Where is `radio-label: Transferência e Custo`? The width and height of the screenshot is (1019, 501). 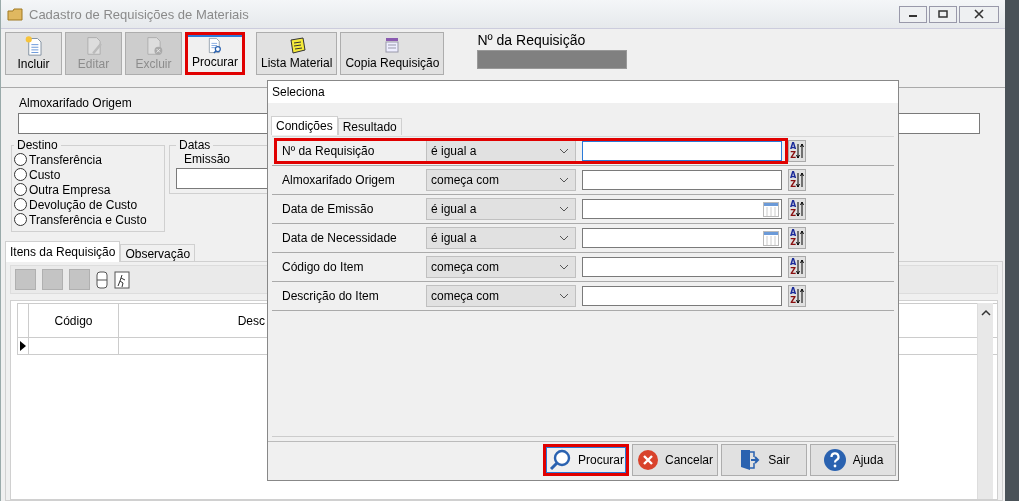 radio-label: Transferência e Custo is located at coordinates (88, 219).